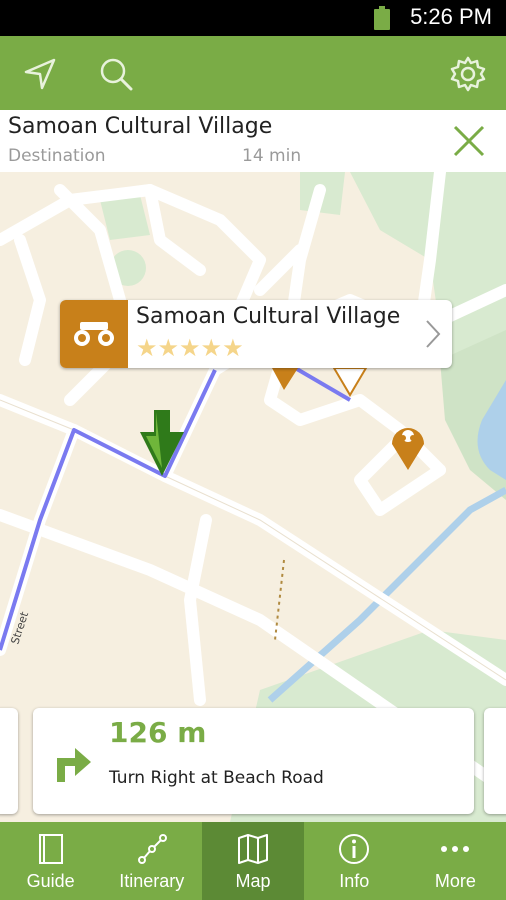  Describe the element at coordinates (253, 18) in the screenshot. I see `status-bar: 5:26 PM` at that location.